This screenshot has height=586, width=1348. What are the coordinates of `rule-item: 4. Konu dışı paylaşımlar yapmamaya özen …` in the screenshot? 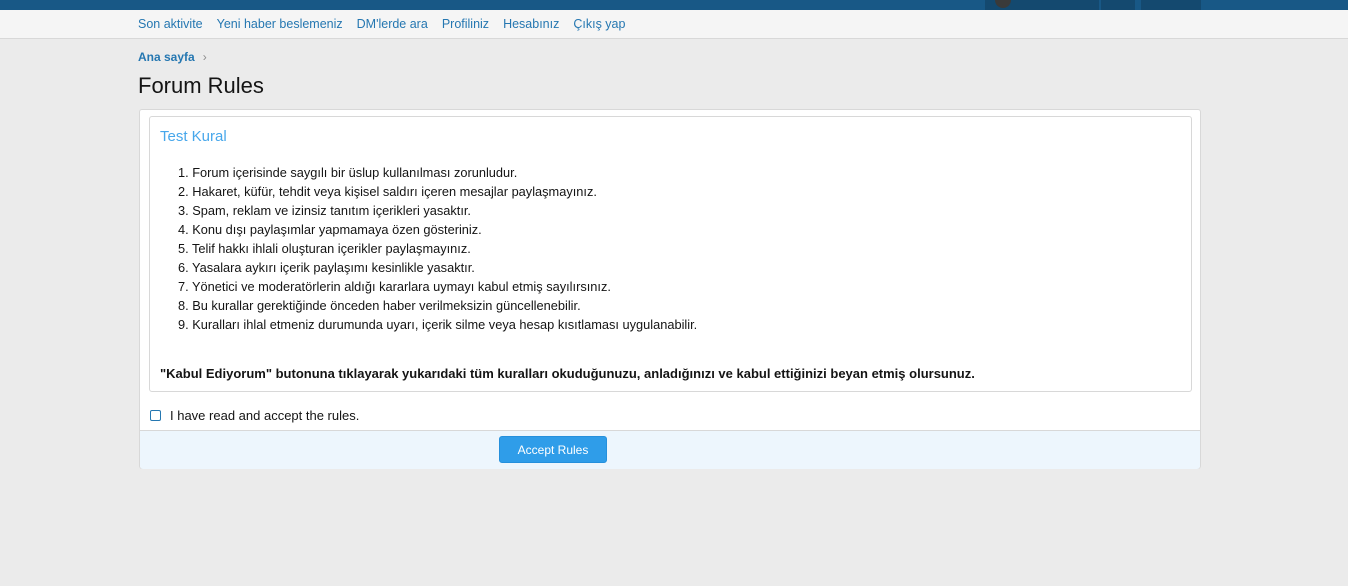 It's located at (330, 229).